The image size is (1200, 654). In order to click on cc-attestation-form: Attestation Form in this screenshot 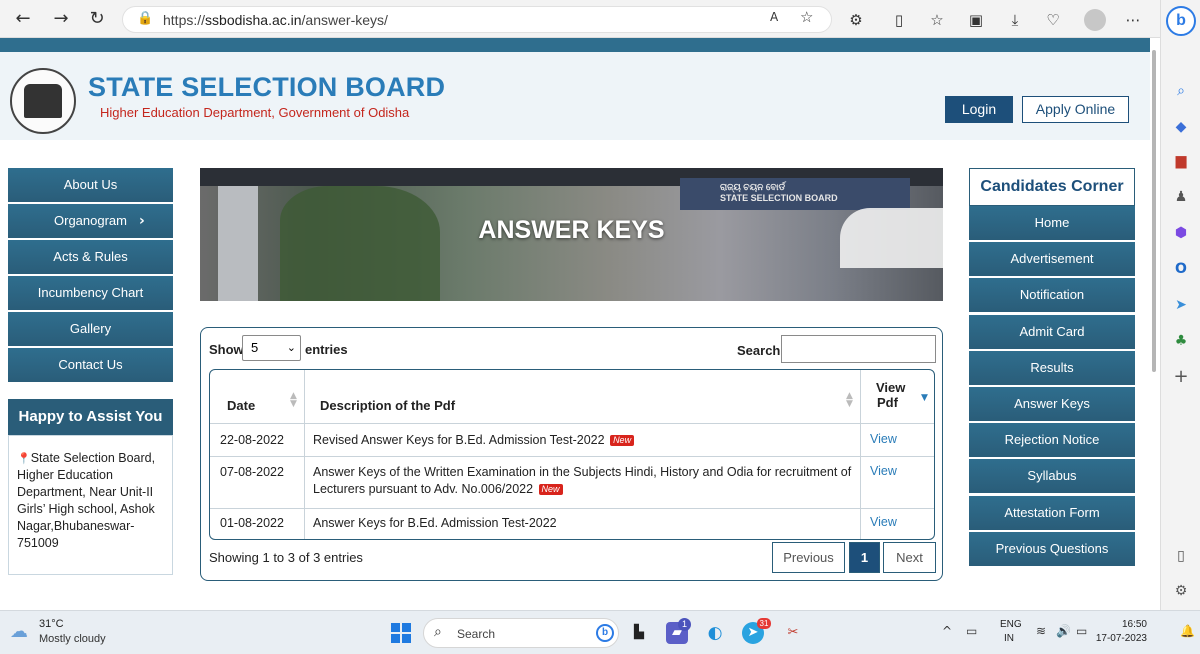, I will do `click(1052, 512)`.